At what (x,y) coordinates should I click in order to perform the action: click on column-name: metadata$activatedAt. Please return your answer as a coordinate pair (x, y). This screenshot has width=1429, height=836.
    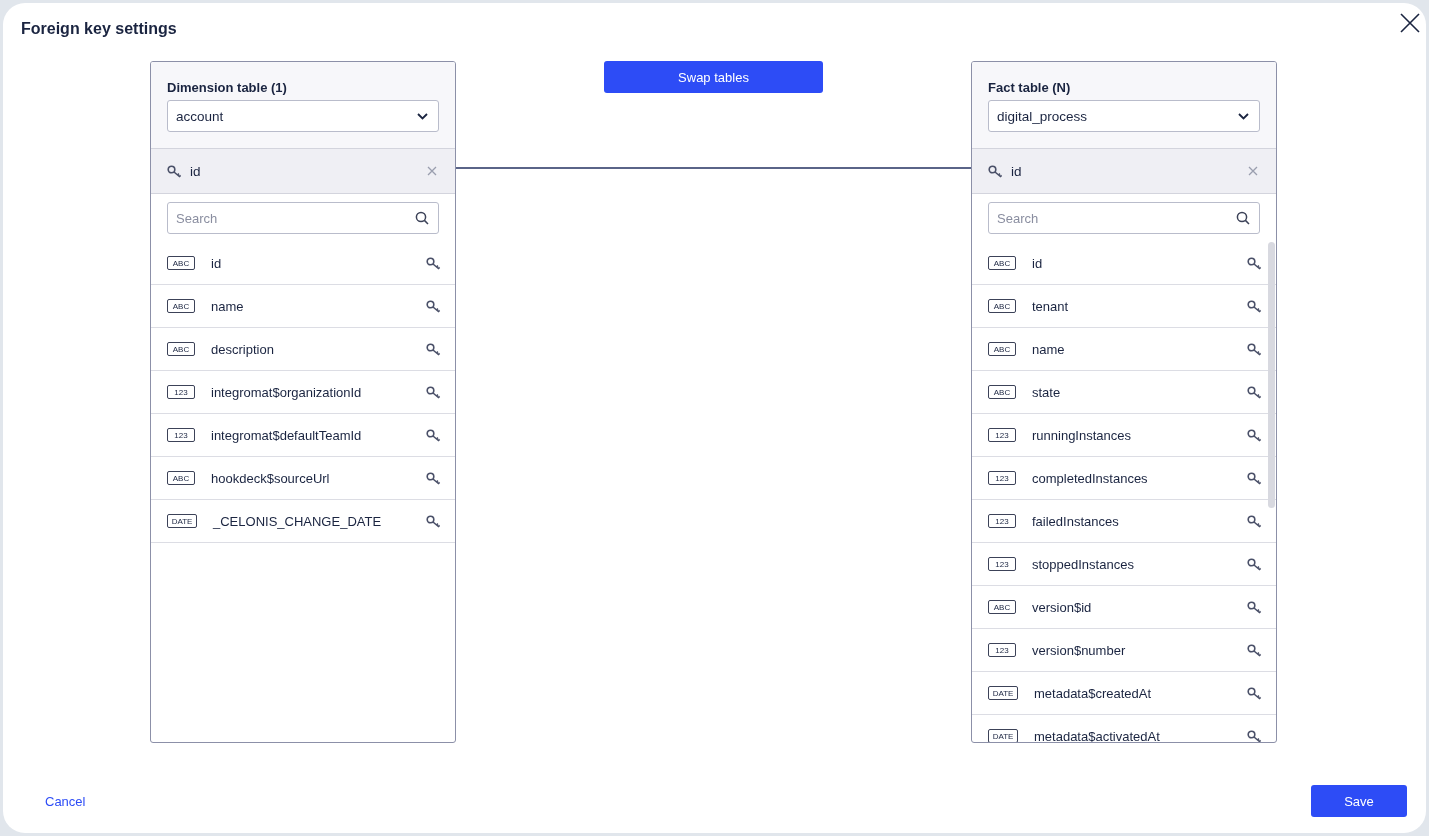
    Looking at the image, I should click on (1097, 735).